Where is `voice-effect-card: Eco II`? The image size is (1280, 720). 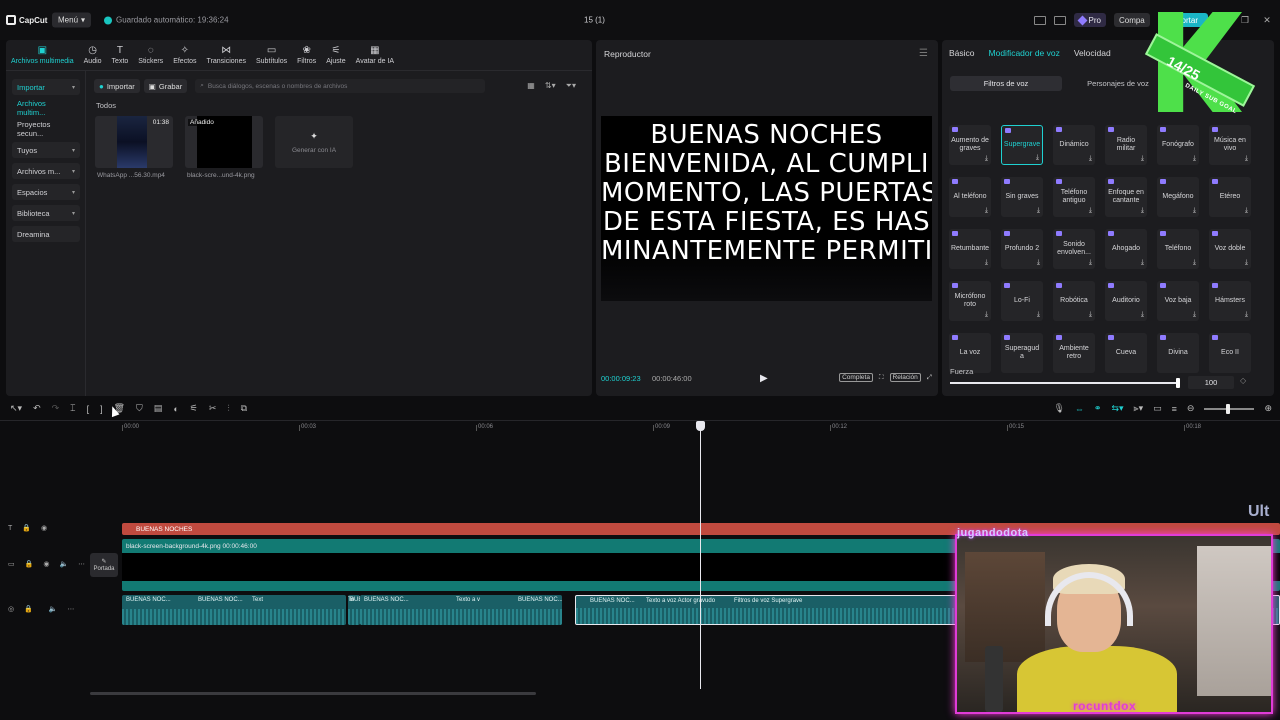 voice-effect-card: Eco II is located at coordinates (1230, 353).